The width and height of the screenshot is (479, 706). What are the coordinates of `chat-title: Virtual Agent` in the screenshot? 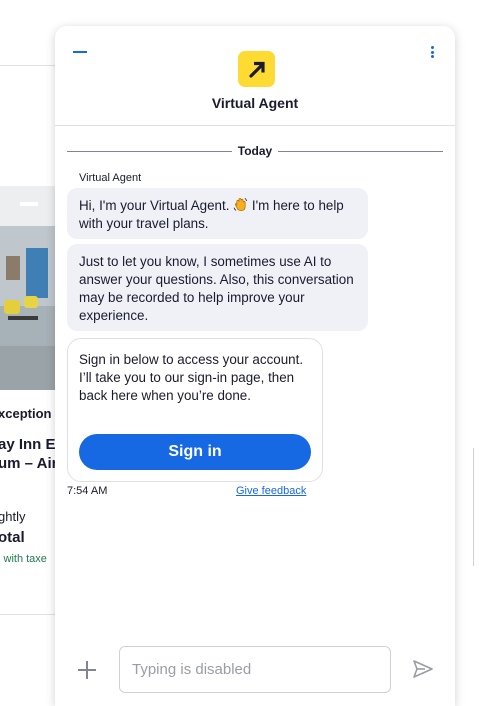 It's located at (255, 103).